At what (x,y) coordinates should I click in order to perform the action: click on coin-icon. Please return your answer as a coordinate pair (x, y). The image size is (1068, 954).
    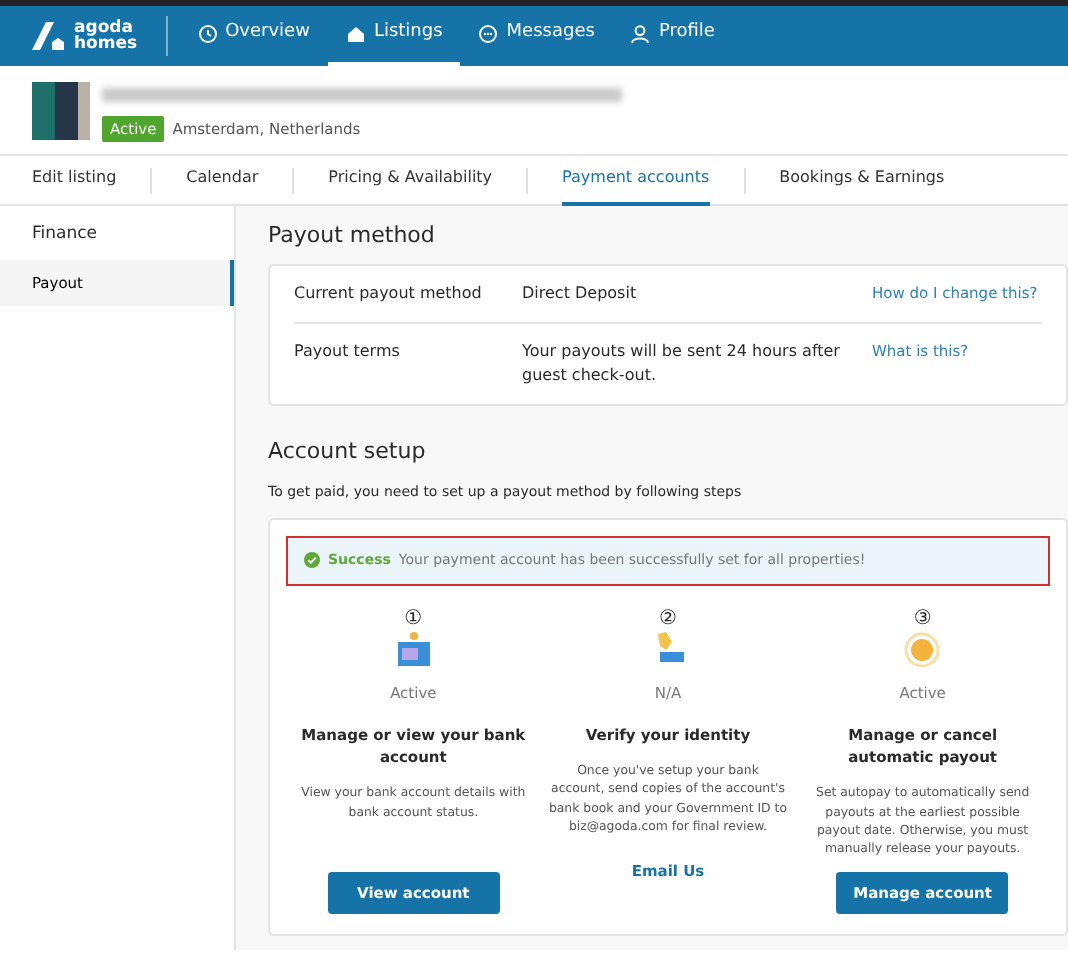
    Looking at the image, I should click on (922, 649).